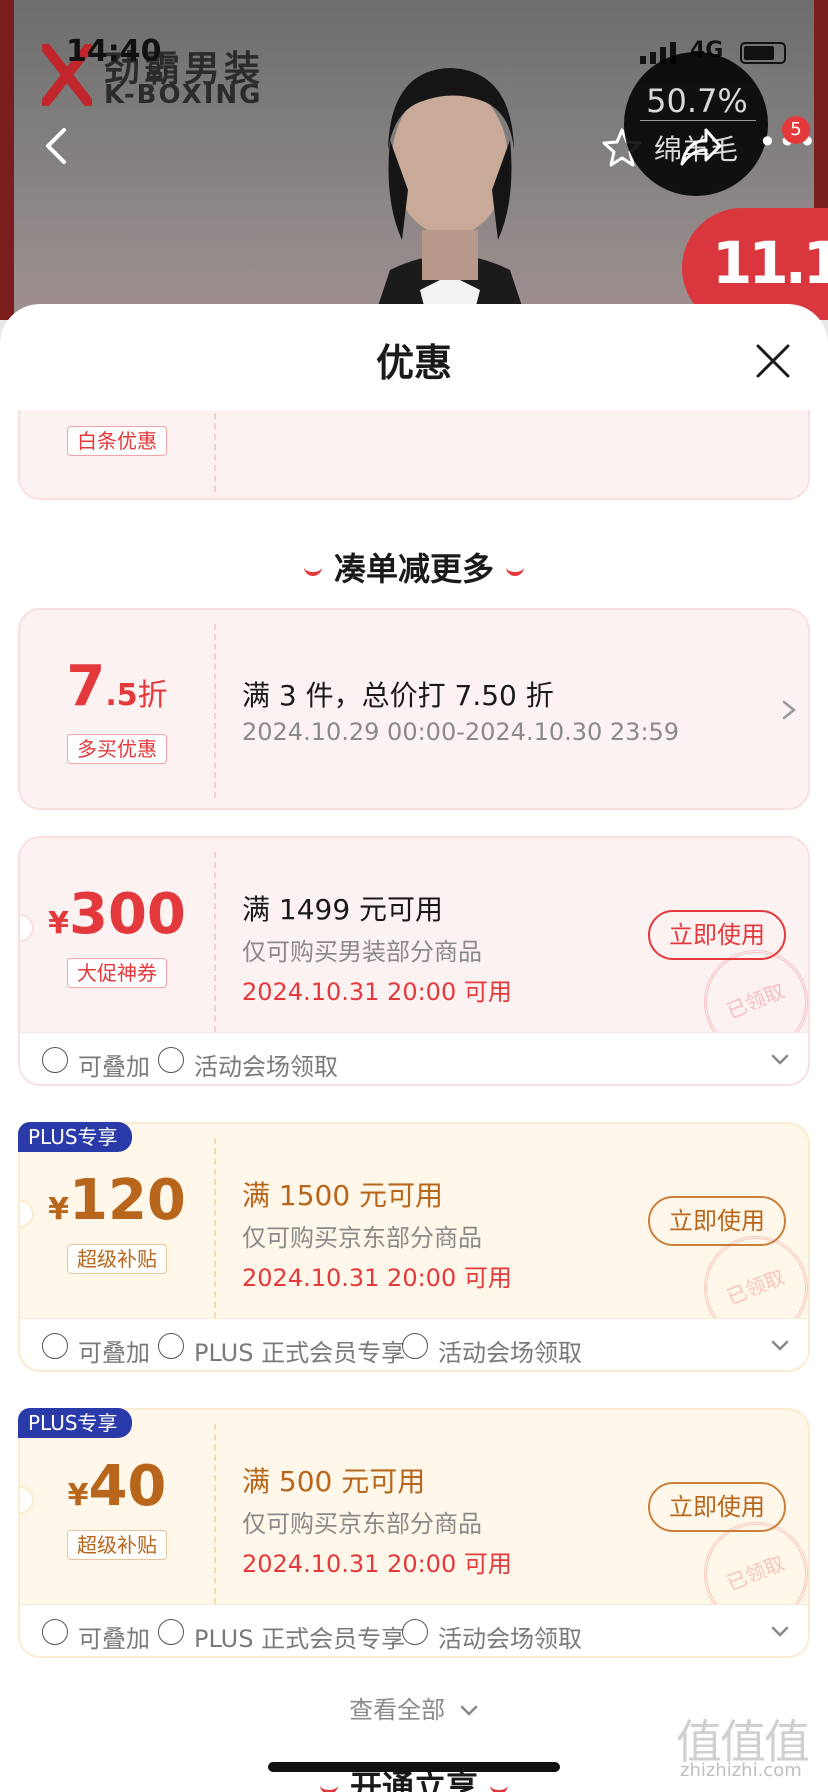  I want to click on coupon-amount: 7.5折, so click(117, 686).